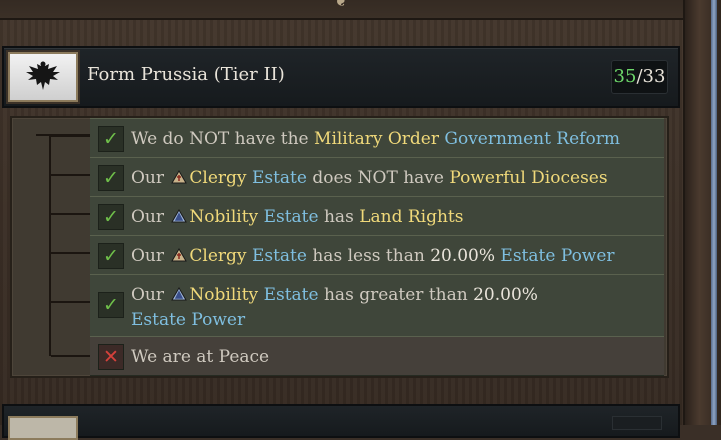 The image size is (721, 440). I want to click on condition-fragment: has greater than, so click(396, 295).